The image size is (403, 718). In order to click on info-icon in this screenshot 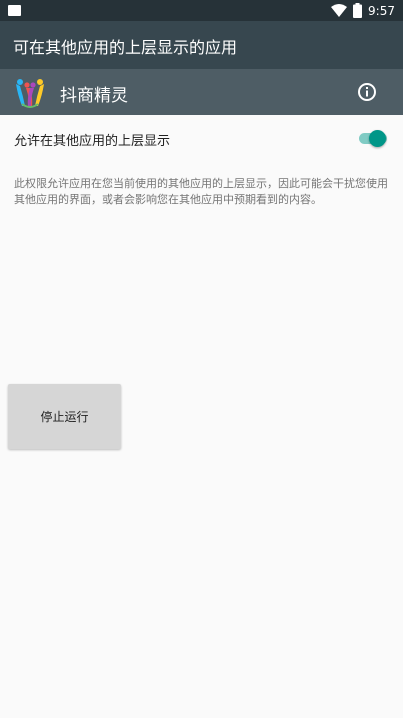, I will do `click(367, 92)`.